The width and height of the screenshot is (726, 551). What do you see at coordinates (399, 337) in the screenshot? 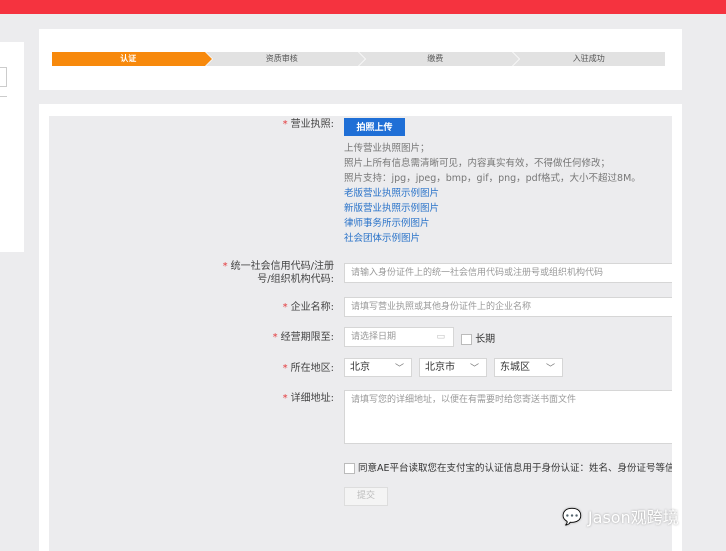
I see `date-picker-input: 请选择日期 ▭` at bounding box center [399, 337].